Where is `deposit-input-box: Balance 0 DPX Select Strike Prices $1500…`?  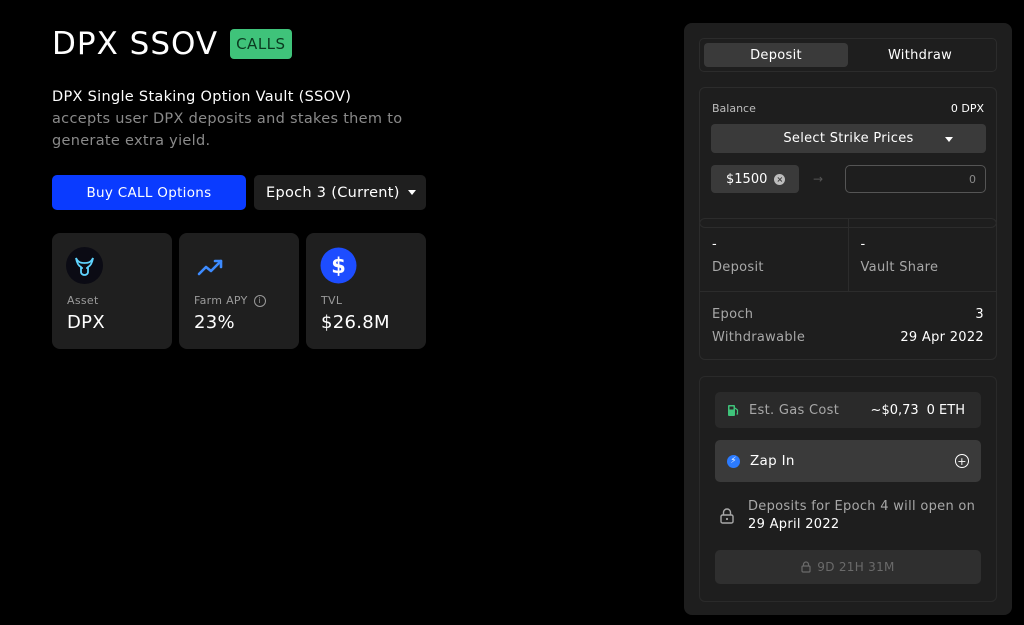
deposit-input-box: Balance 0 DPX Select Strike Prices $1500… is located at coordinates (848, 157).